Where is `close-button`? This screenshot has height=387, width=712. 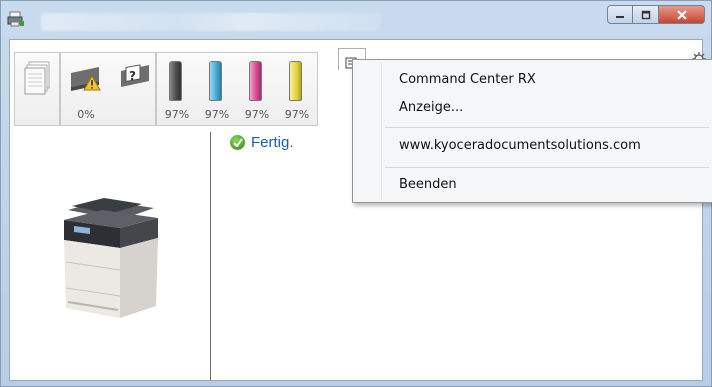 close-button is located at coordinates (682, 14).